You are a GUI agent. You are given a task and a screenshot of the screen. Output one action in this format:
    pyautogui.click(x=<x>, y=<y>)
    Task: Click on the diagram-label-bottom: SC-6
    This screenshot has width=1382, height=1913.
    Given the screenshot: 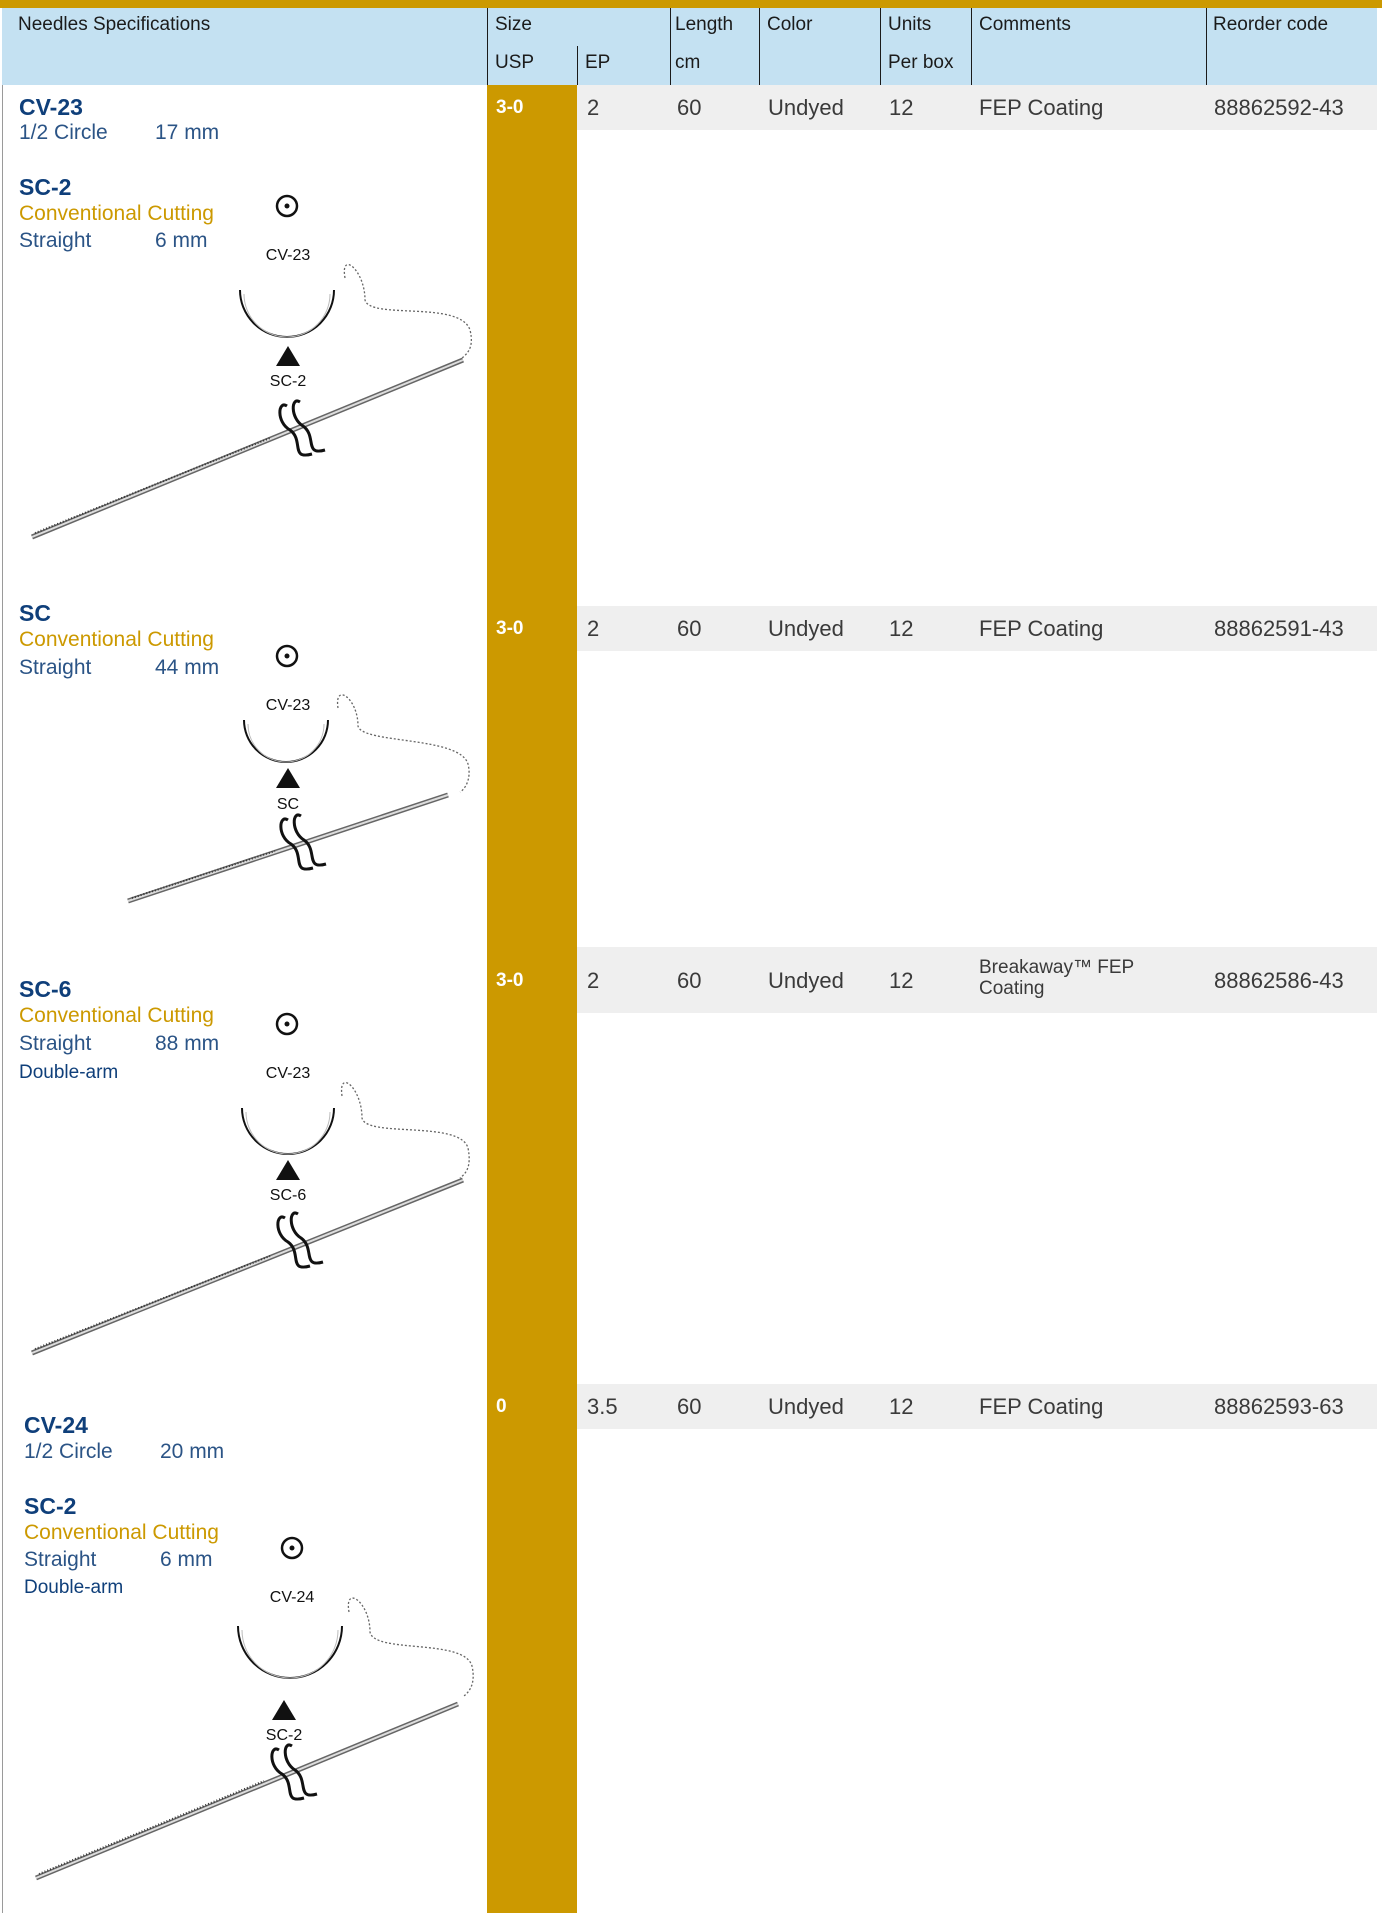 What is the action you would take?
    pyautogui.click(x=288, y=1195)
    